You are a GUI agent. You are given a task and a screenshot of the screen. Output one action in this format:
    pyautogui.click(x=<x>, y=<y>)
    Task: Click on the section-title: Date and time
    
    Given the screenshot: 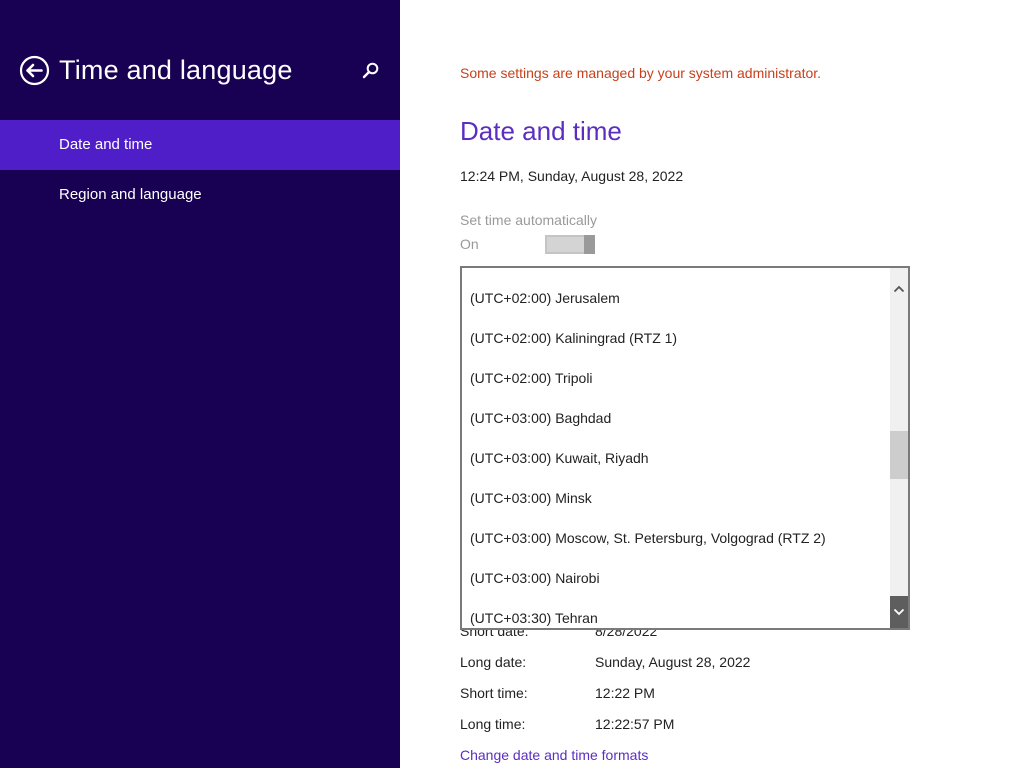 What is the action you would take?
    pyautogui.click(x=541, y=131)
    